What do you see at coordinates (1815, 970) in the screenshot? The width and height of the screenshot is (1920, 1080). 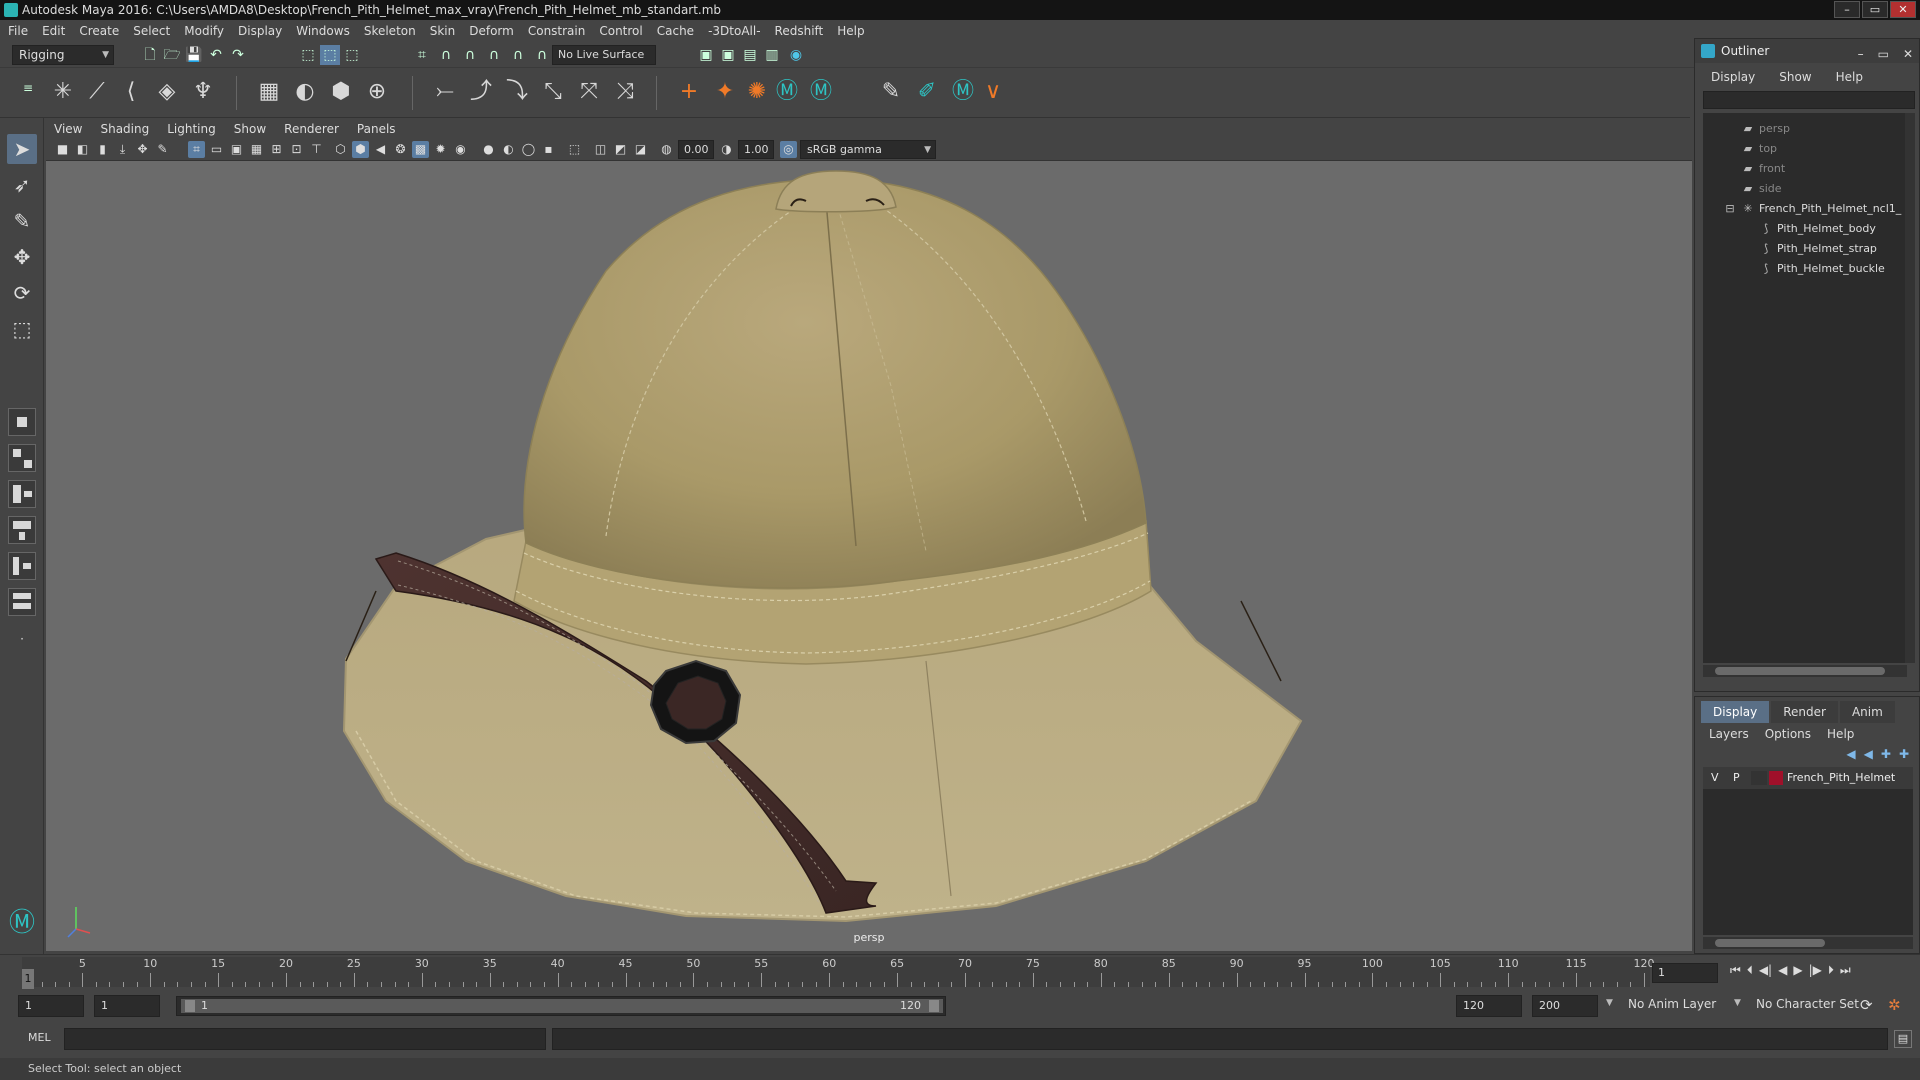 I see `step-forward-frame-icon: |▶` at bounding box center [1815, 970].